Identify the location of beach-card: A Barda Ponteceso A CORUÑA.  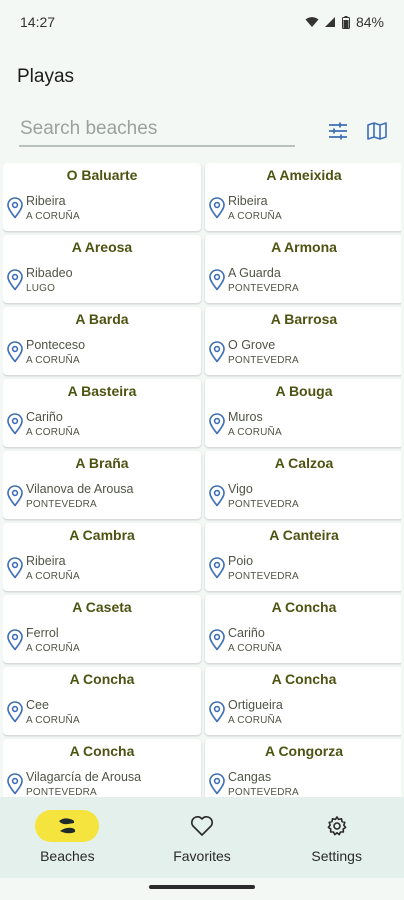
(102, 341).